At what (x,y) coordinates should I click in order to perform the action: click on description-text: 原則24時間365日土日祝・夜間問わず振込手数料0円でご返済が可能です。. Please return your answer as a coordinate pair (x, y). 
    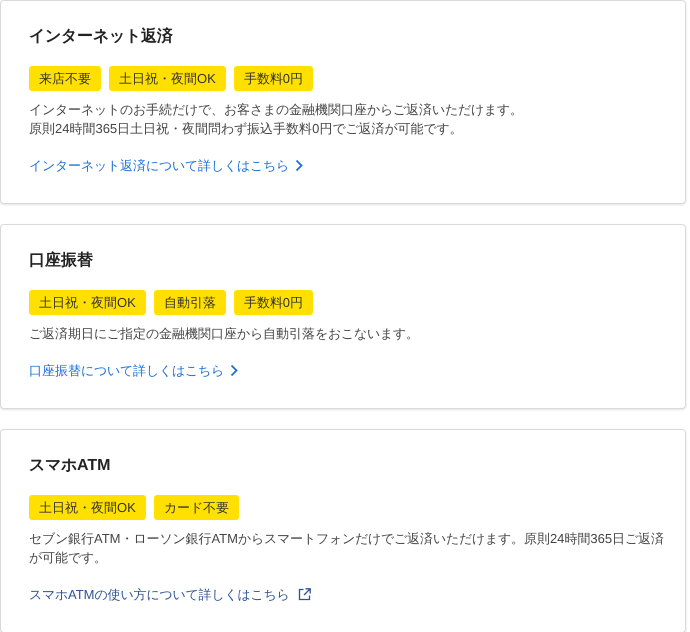
    Looking at the image, I should click on (245, 129).